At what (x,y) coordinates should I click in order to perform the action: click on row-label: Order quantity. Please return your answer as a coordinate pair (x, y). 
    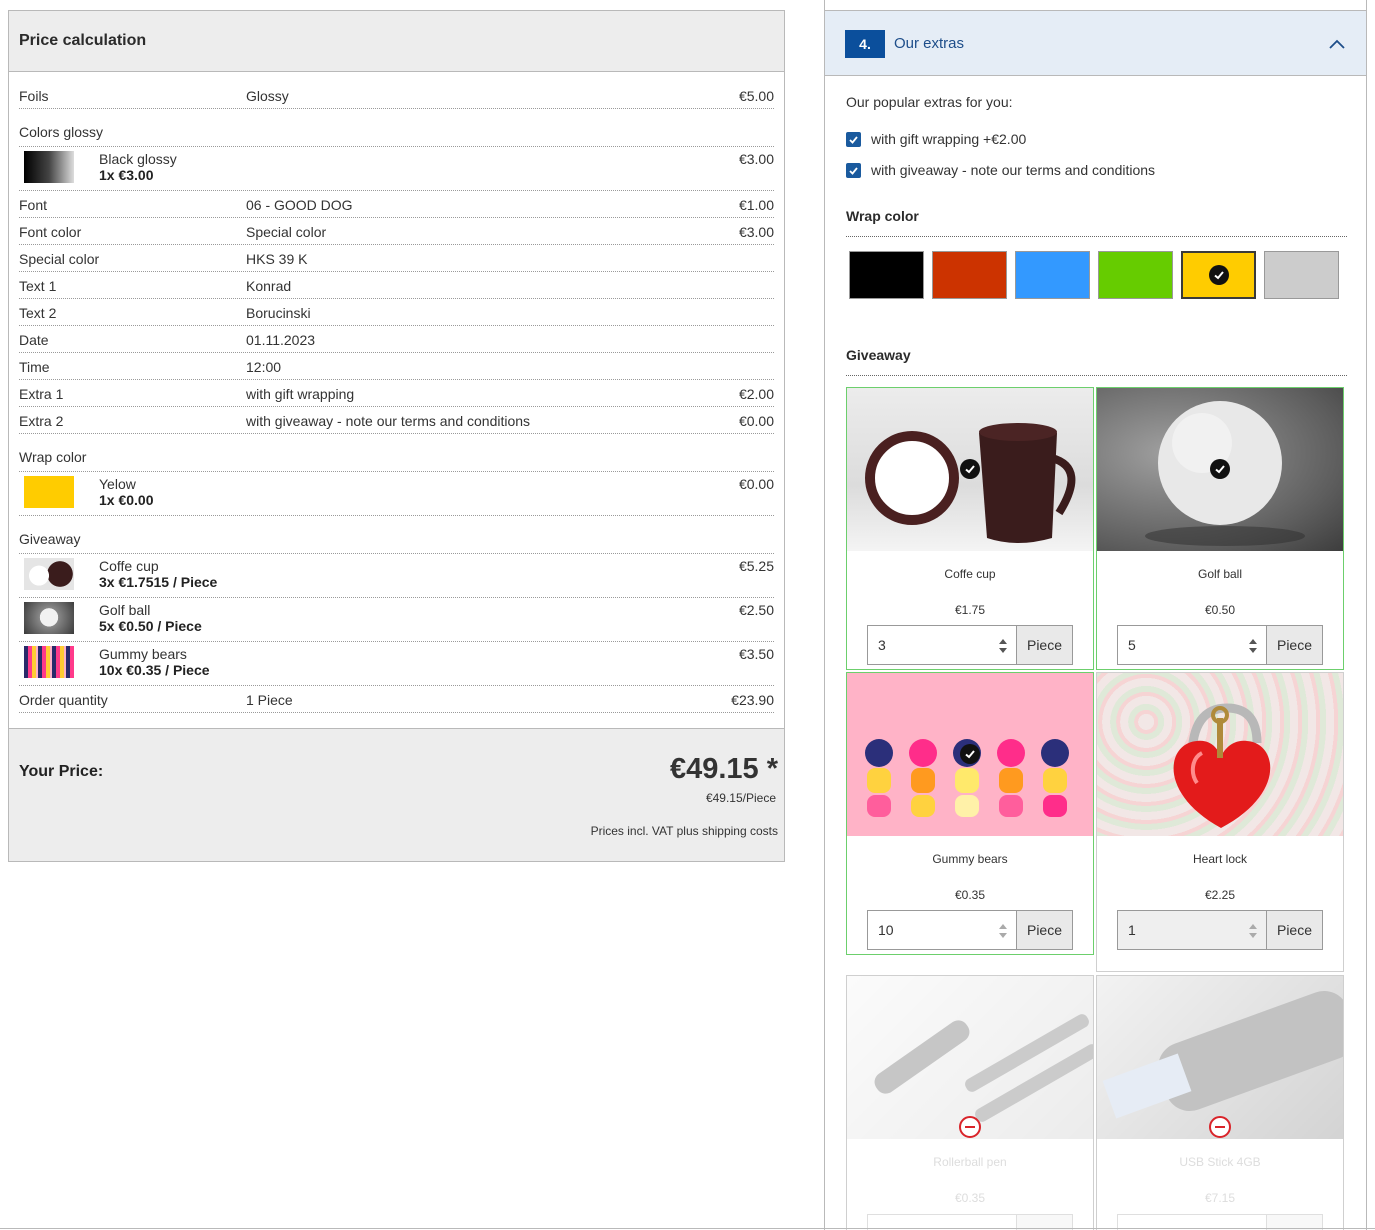
    Looking at the image, I should click on (63, 700).